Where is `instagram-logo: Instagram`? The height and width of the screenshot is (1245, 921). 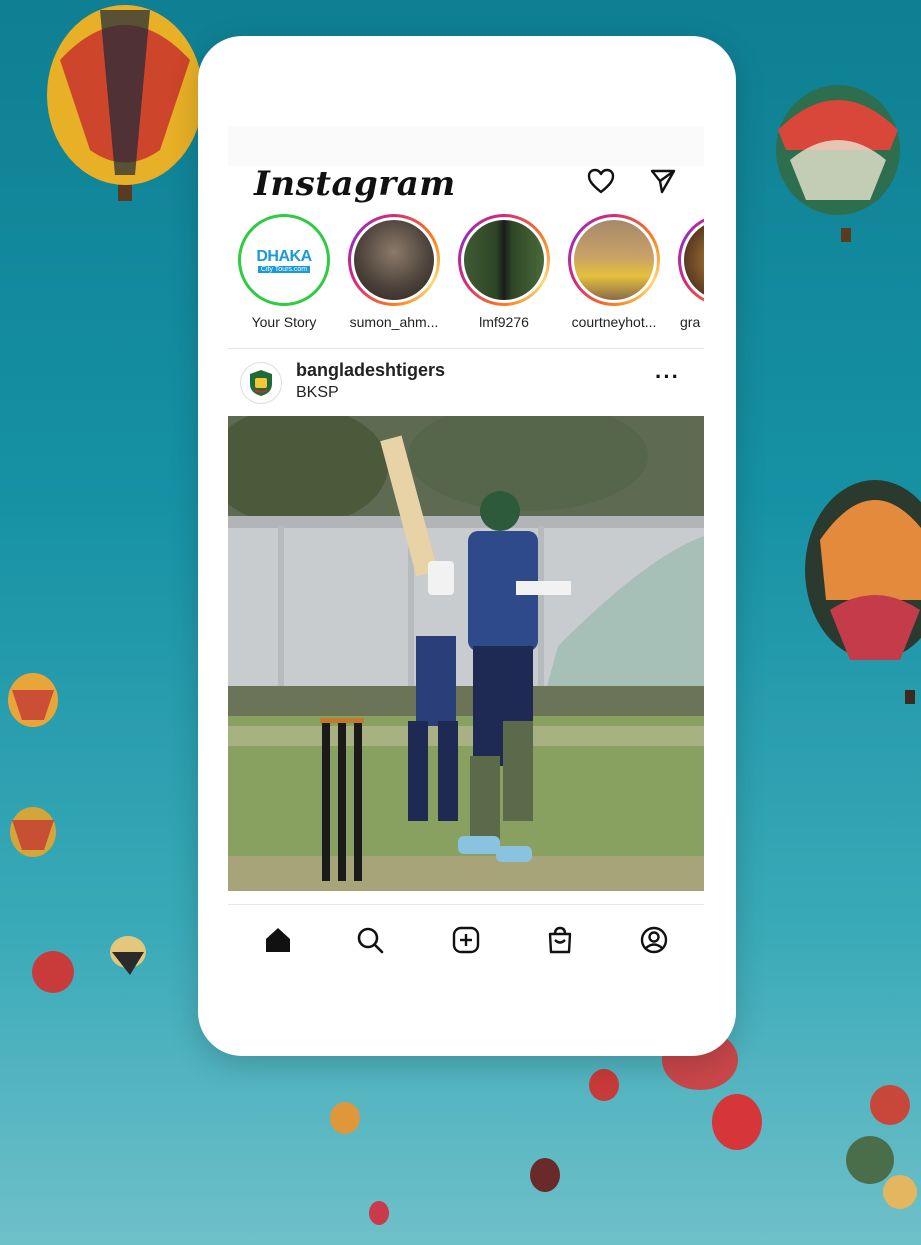
instagram-logo: Instagram is located at coordinates (355, 184).